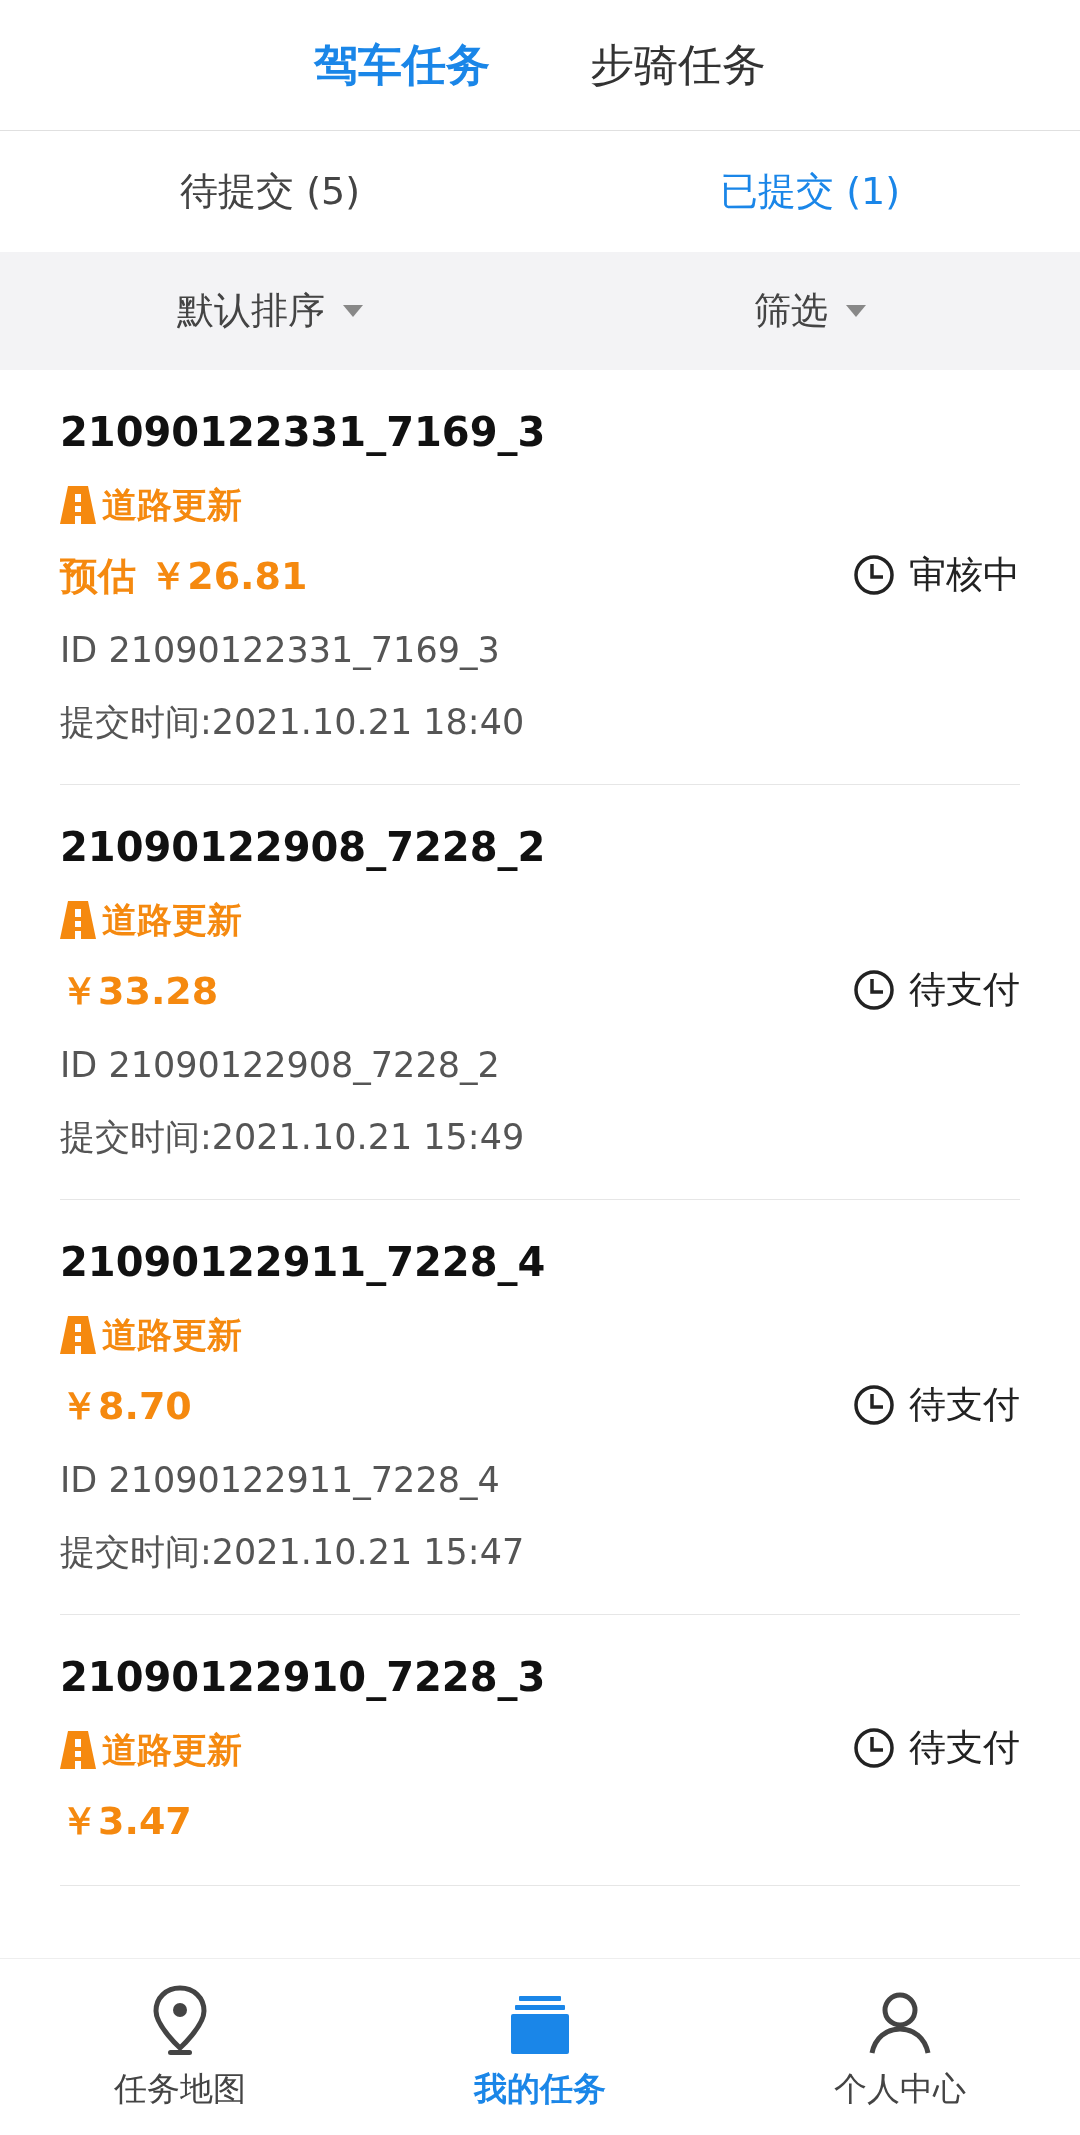 The height and width of the screenshot is (2135, 1080). What do you see at coordinates (180, 2047) in the screenshot?
I see `nav-tab: 任务地图` at bounding box center [180, 2047].